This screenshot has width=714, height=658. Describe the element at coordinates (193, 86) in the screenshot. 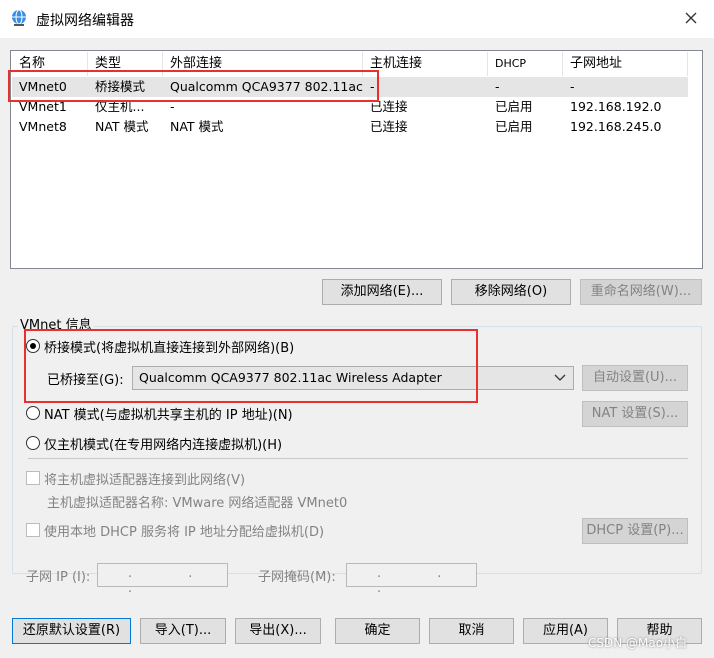

I see `highlight-box-vmnet0` at that location.